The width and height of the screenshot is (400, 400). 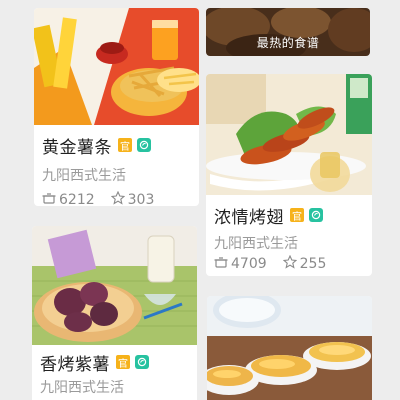 What do you see at coordinates (288, 43) in the screenshot?
I see `banner-label: 最热的食谱` at bounding box center [288, 43].